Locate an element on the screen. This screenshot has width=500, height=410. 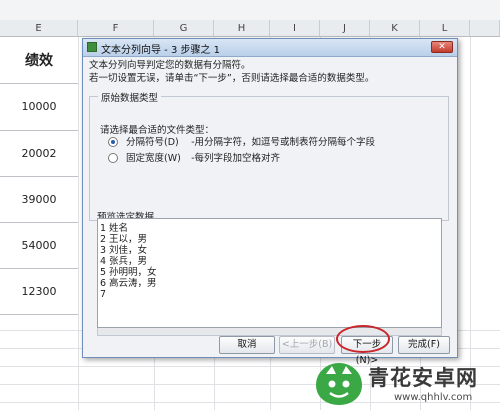
column-header-f: F is located at coordinates (116, 28).